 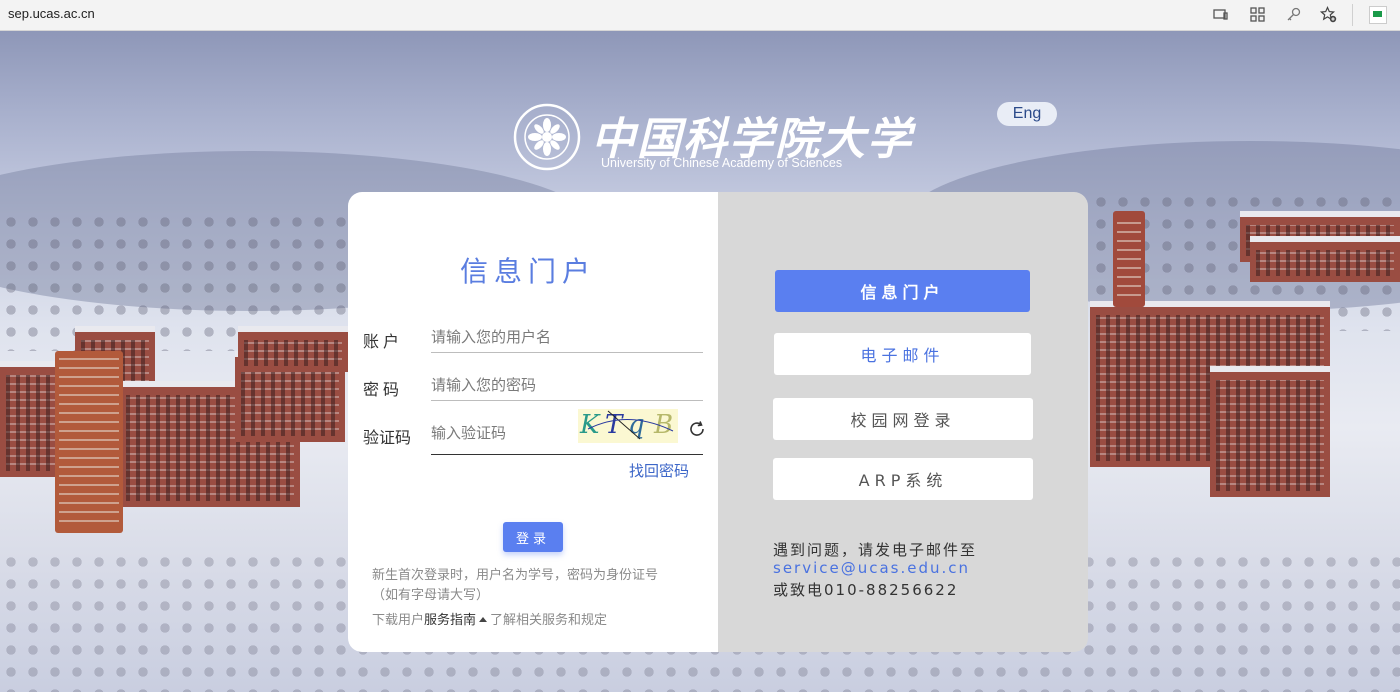 What do you see at coordinates (902, 291) in the screenshot?
I see `portal-button: 信息门户` at bounding box center [902, 291].